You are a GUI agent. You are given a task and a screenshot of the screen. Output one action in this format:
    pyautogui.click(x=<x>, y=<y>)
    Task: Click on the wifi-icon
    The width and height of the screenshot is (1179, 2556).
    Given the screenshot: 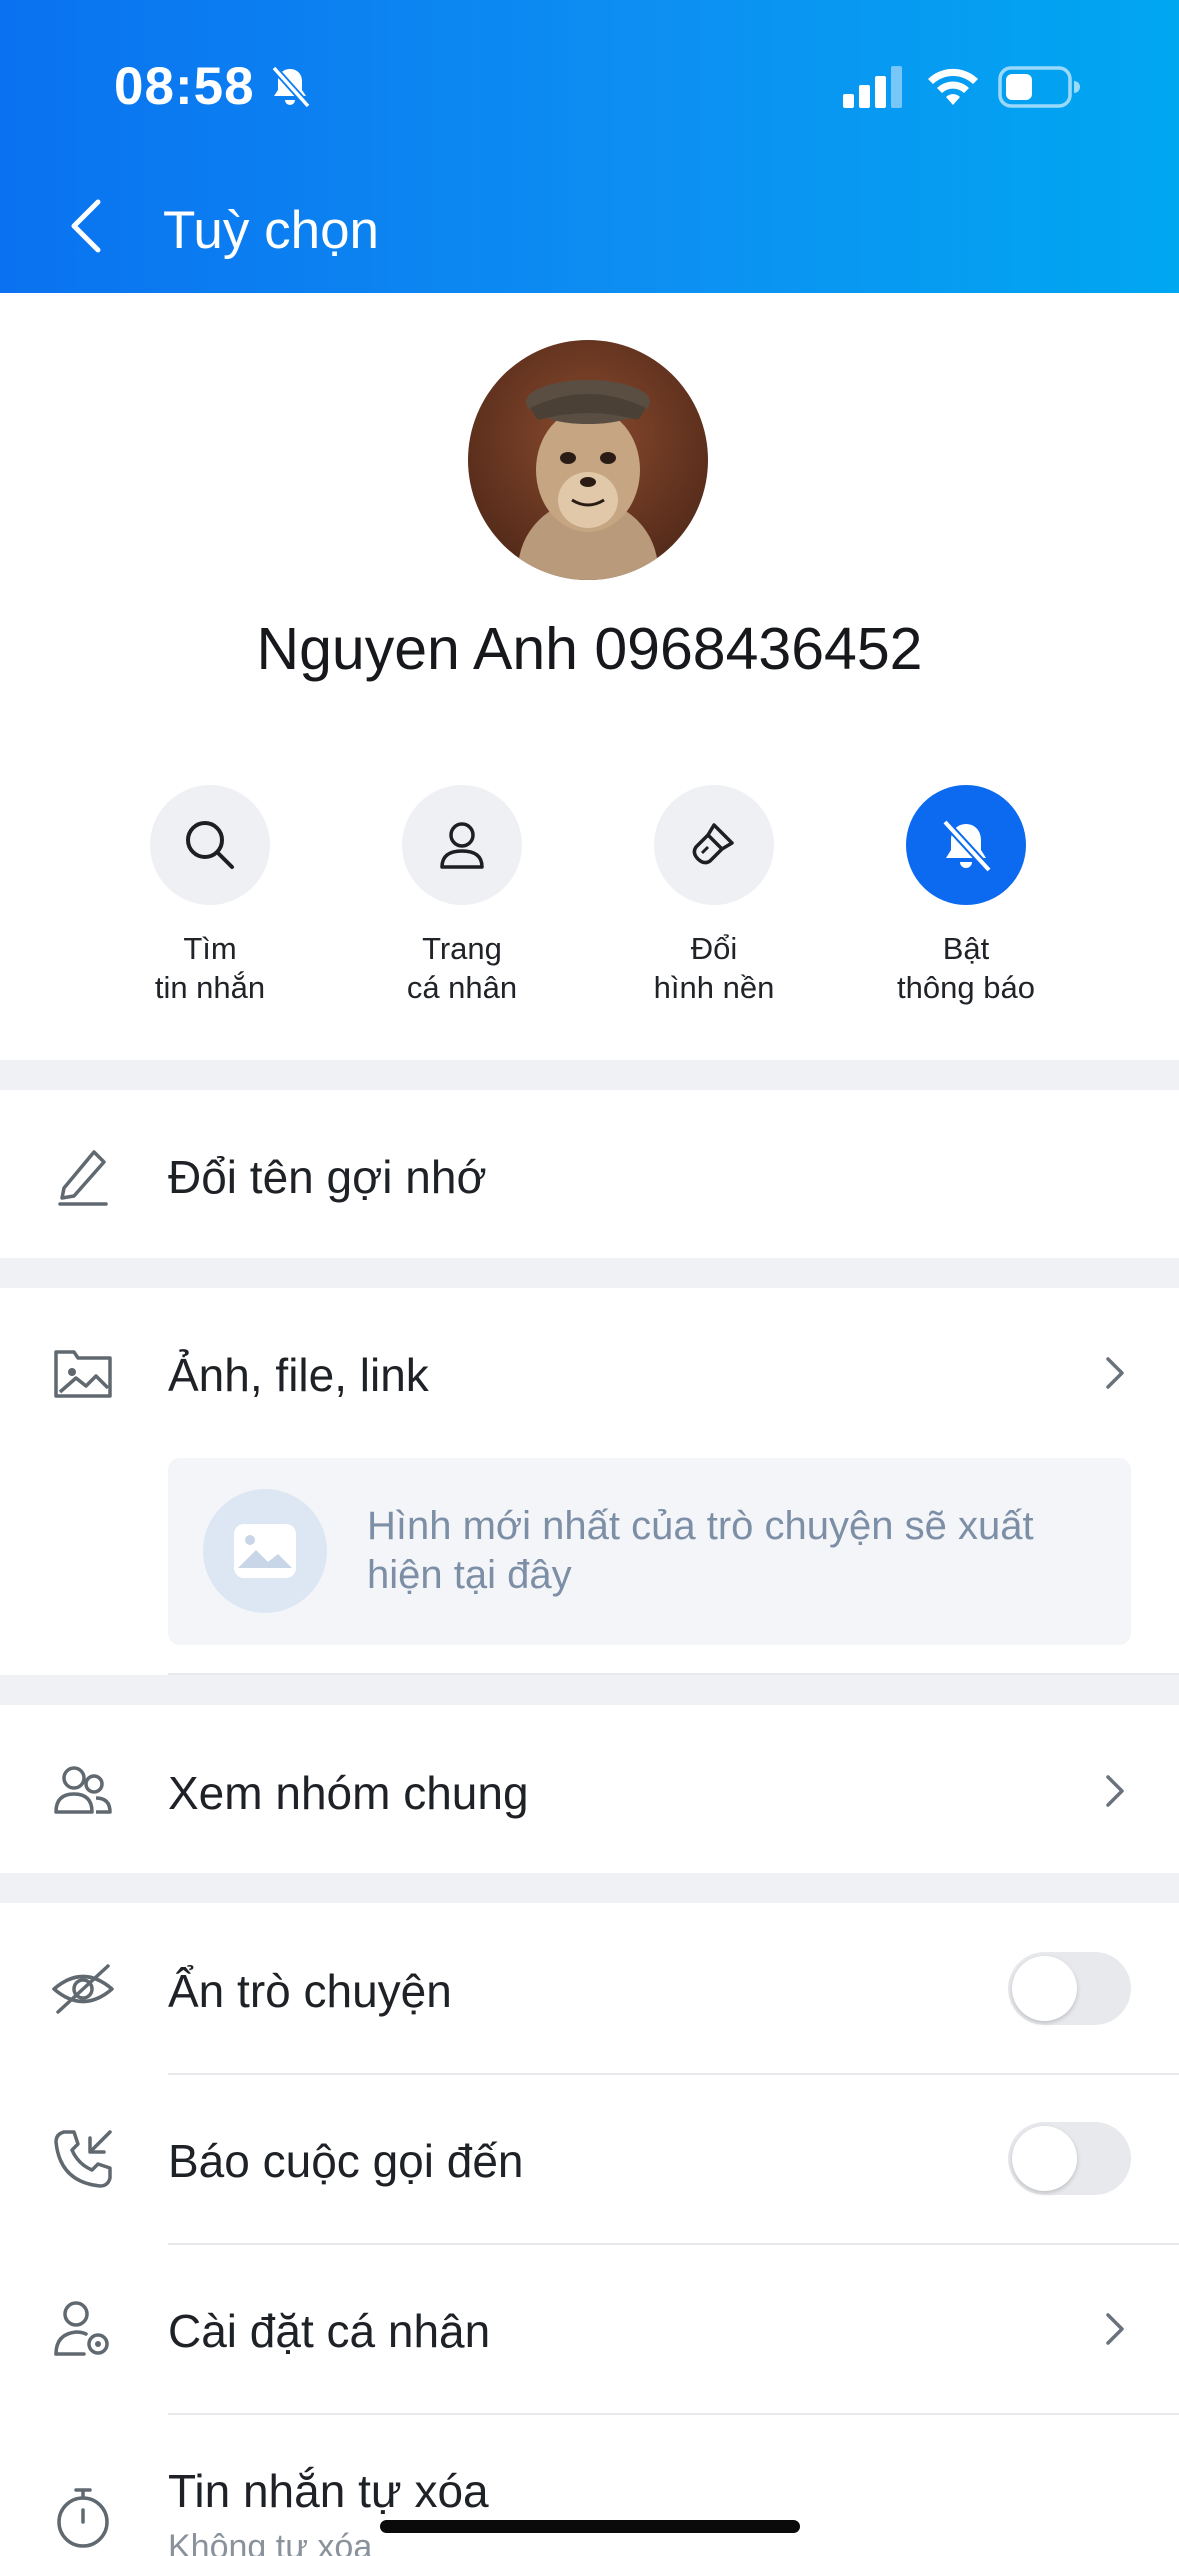 What is the action you would take?
    pyautogui.click(x=953, y=86)
    